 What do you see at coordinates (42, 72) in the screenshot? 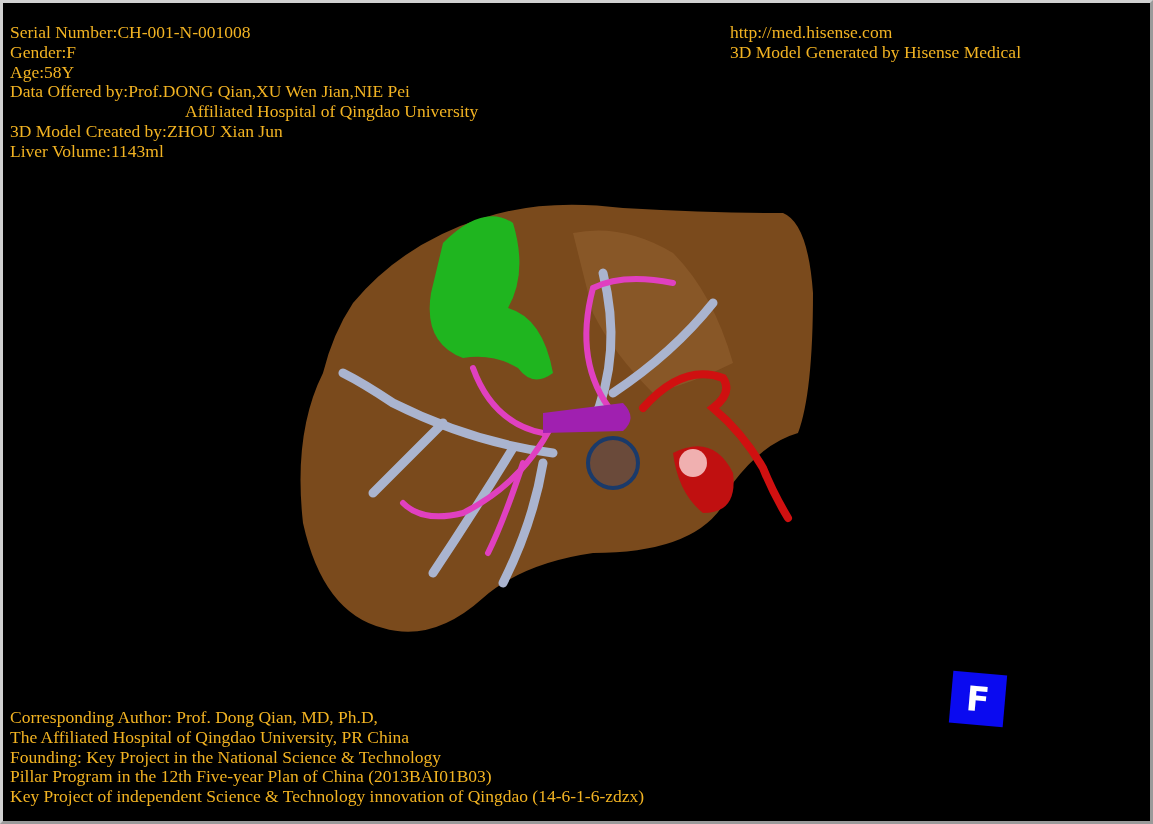
I see `info-text: Age:58Y` at bounding box center [42, 72].